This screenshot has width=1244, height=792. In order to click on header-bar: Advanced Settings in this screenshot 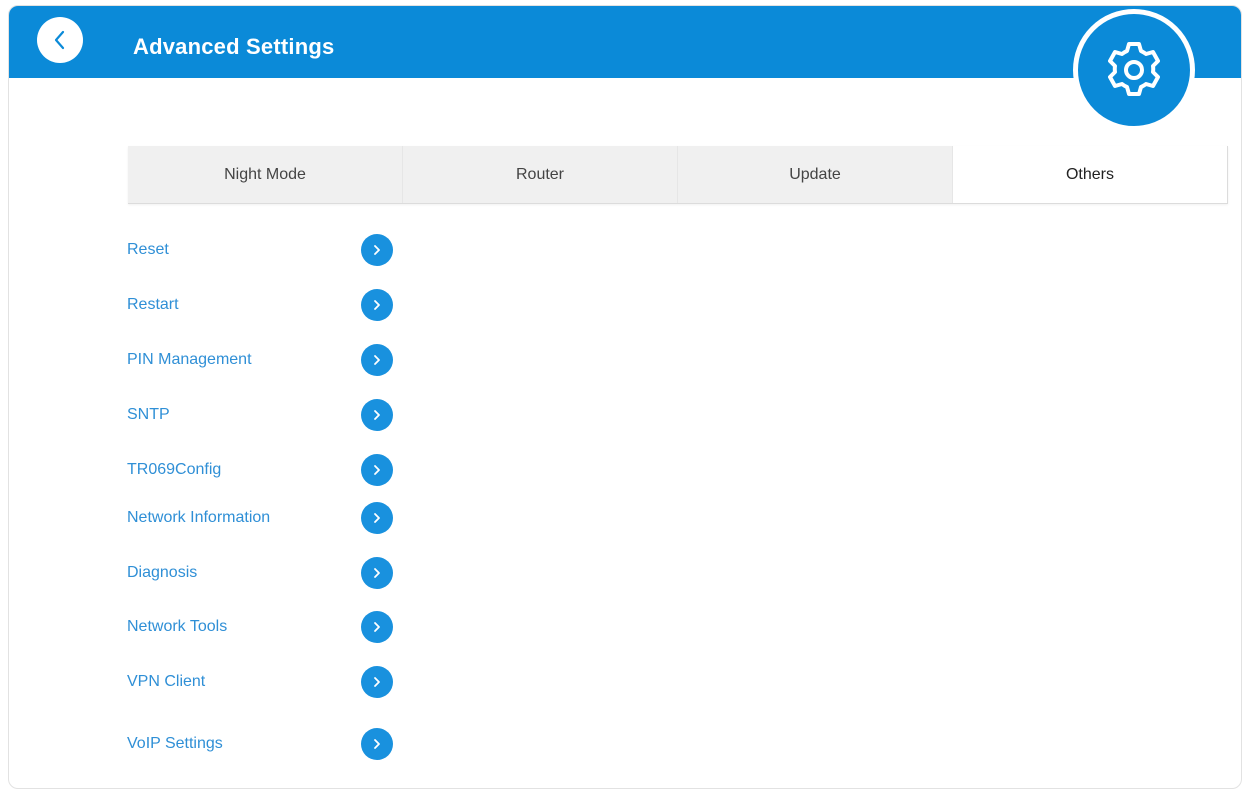, I will do `click(625, 42)`.